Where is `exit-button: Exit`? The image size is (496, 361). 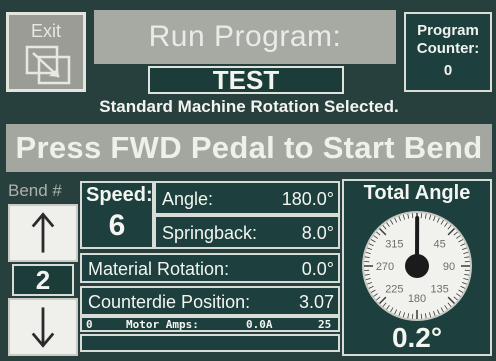 exit-button: Exit is located at coordinates (46, 52).